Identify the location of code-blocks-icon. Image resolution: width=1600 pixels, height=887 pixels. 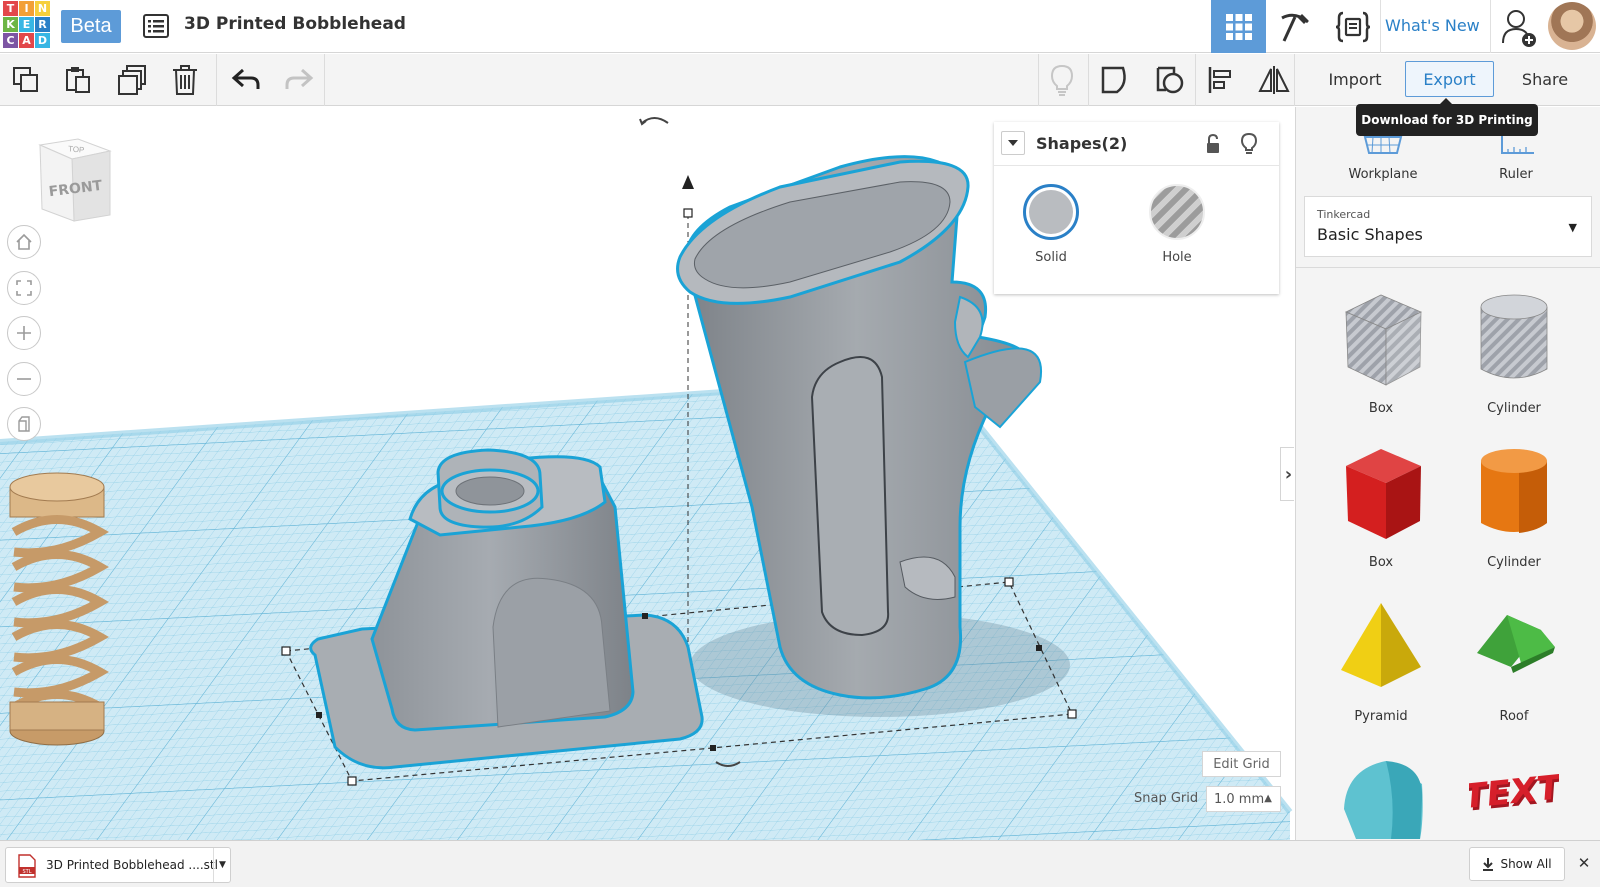
(1352, 26).